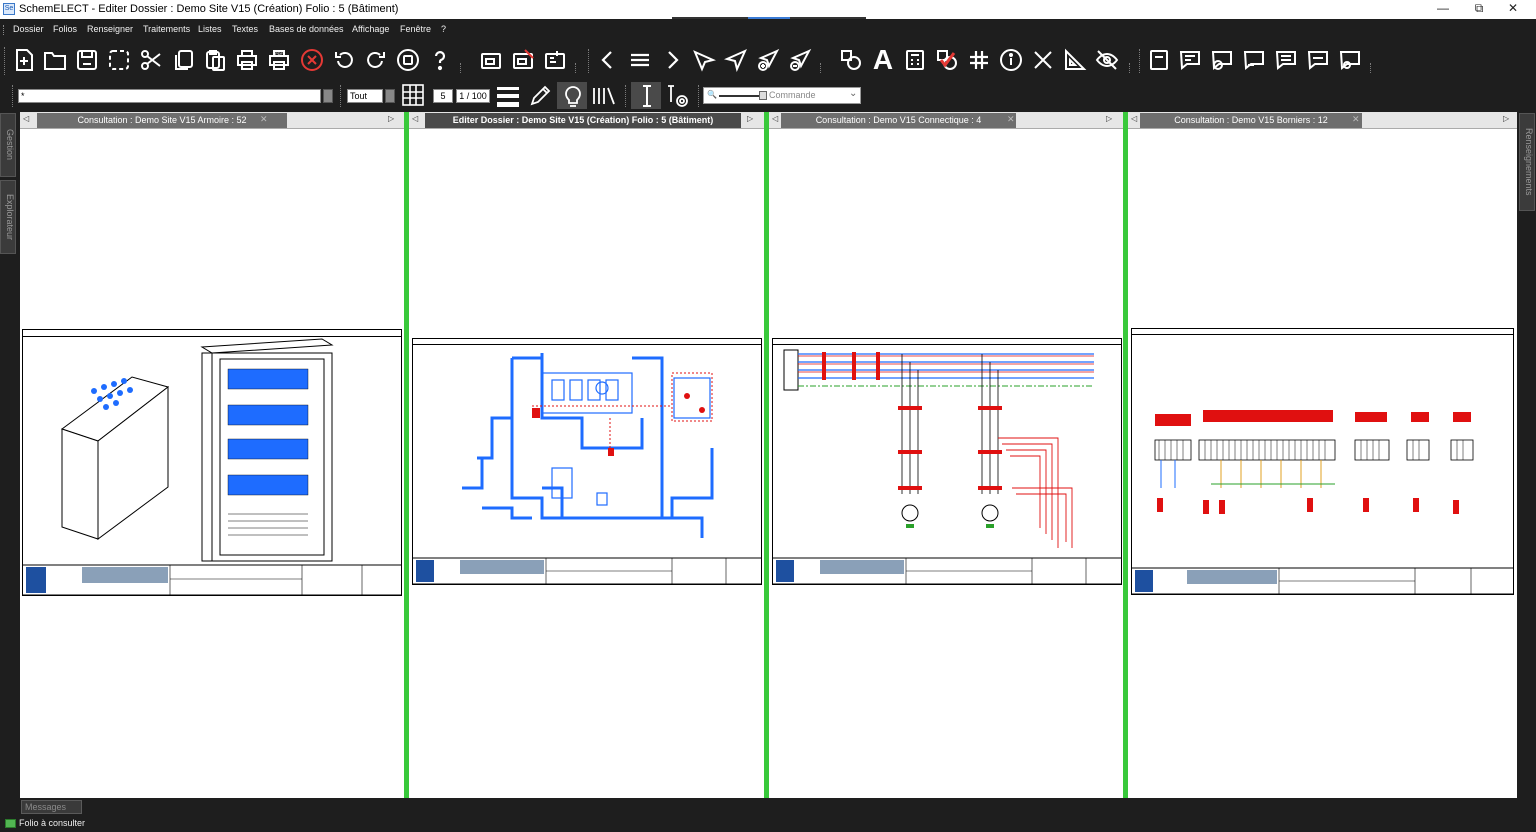 The width and height of the screenshot is (1536, 832). I want to click on comment-3-icon, so click(1254, 60).